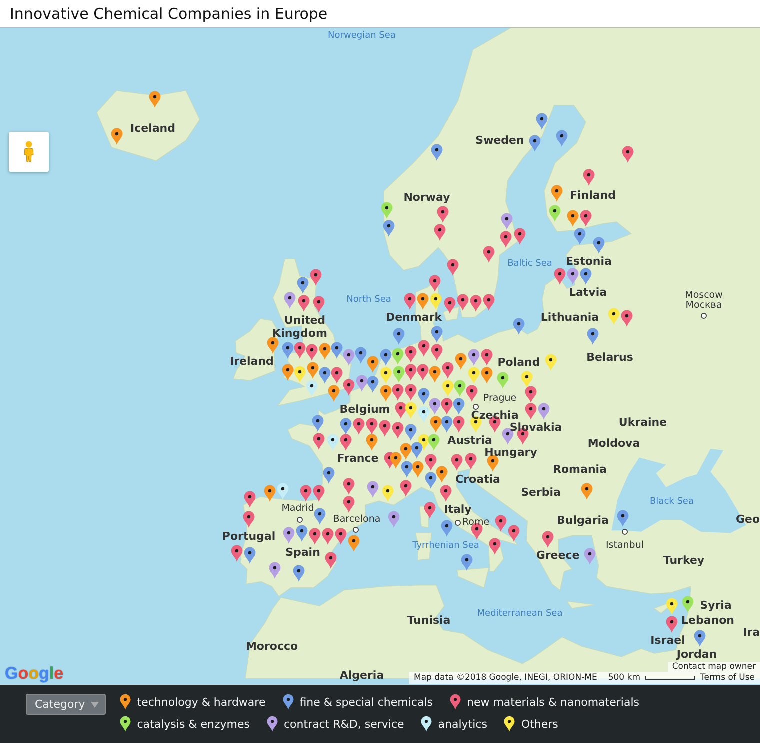 This screenshot has height=743, width=760. I want to click on category-dropdown: Category, so click(66, 704).